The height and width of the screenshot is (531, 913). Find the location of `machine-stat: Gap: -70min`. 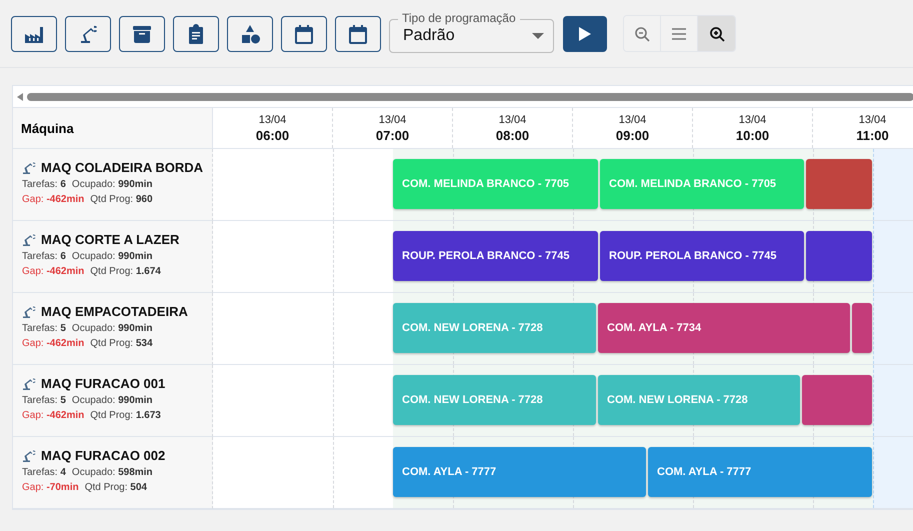

machine-stat: Gap: -70min is located at coordinates (50, 487).